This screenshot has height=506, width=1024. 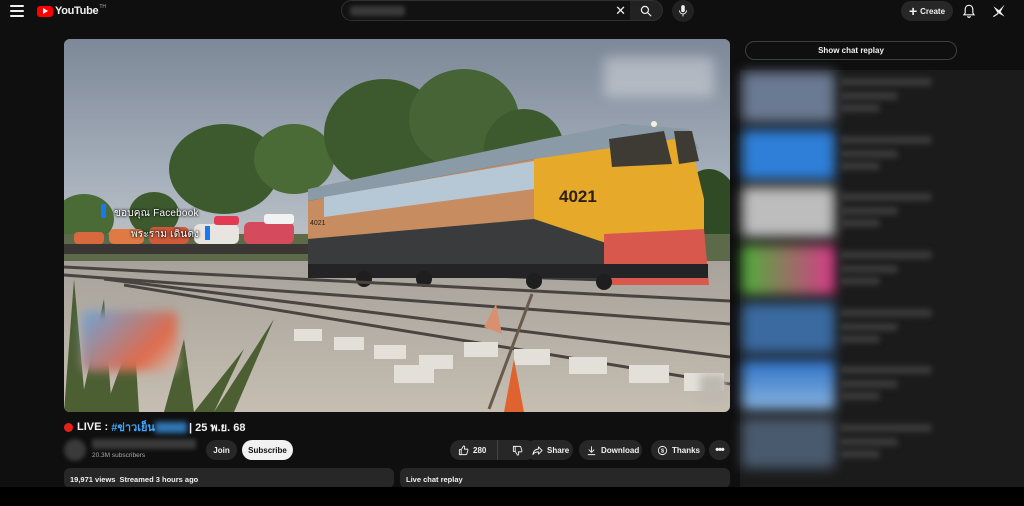 I want to click on youtube-logo: YouTube TH, so click(x=71, y=11).